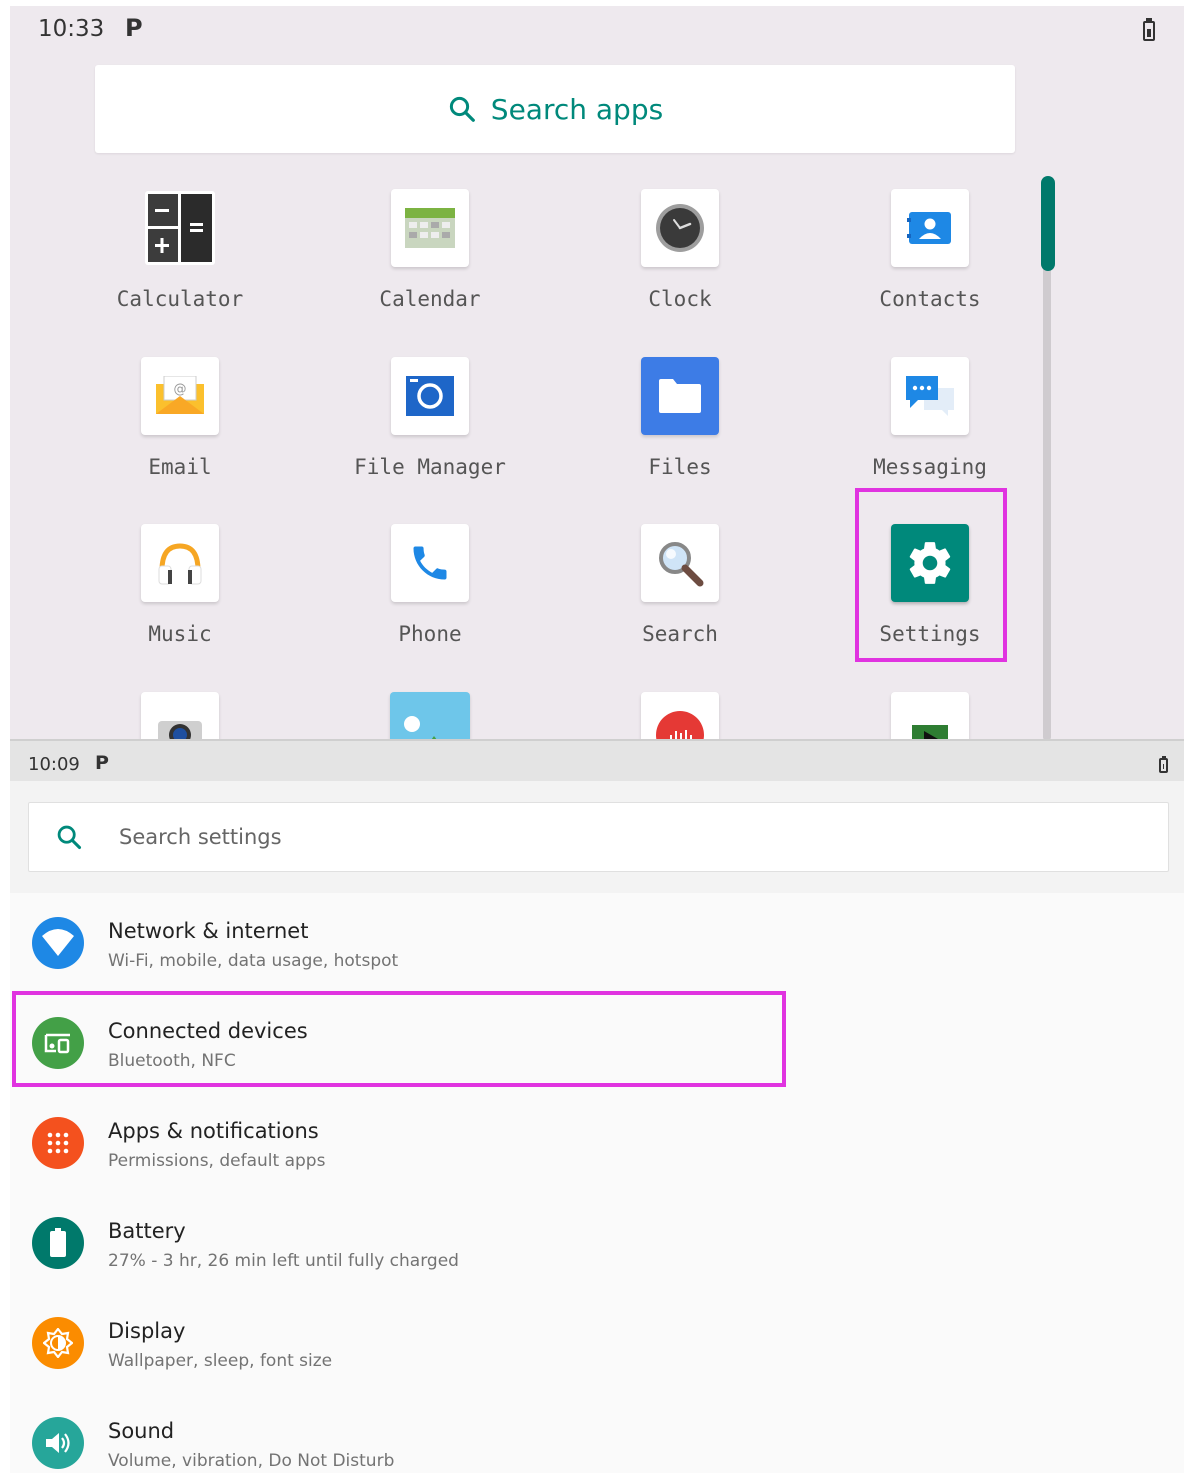 This screenshot has height=1473, width=1184. Describe the element at coordinates (597, 1343) in the screenshot. I see `settings-item-display: Display Wallpaper, sleep, font size` at that location.